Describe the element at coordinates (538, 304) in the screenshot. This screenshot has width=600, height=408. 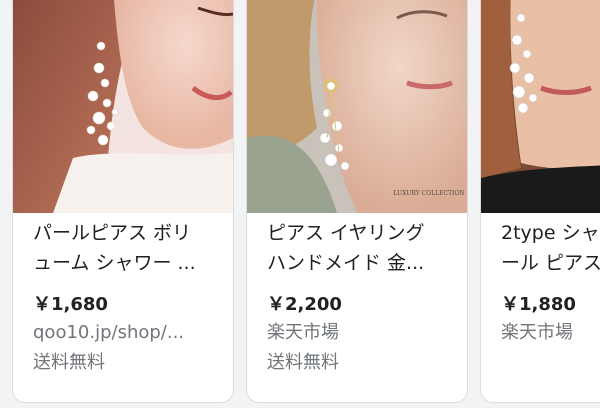
I see `product-price: ￥1,880` at that location.